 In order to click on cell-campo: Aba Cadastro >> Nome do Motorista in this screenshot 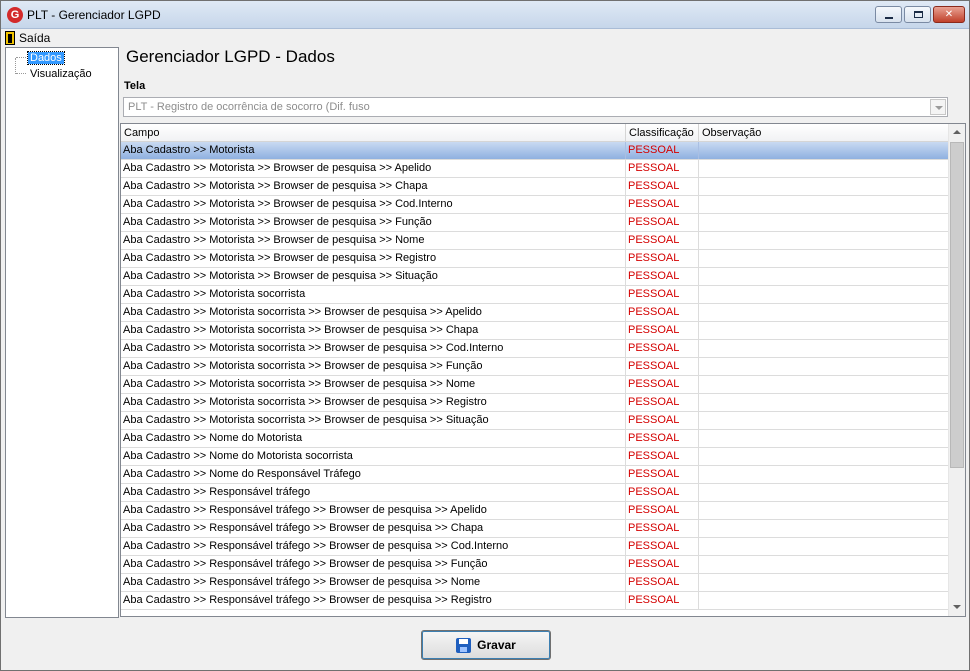, I will do `click(373, 438)`.